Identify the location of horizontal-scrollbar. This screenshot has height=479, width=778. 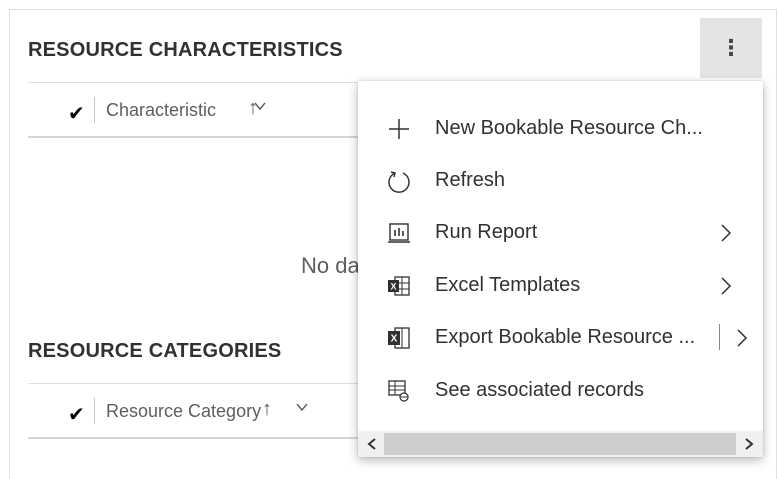
(560, 444).